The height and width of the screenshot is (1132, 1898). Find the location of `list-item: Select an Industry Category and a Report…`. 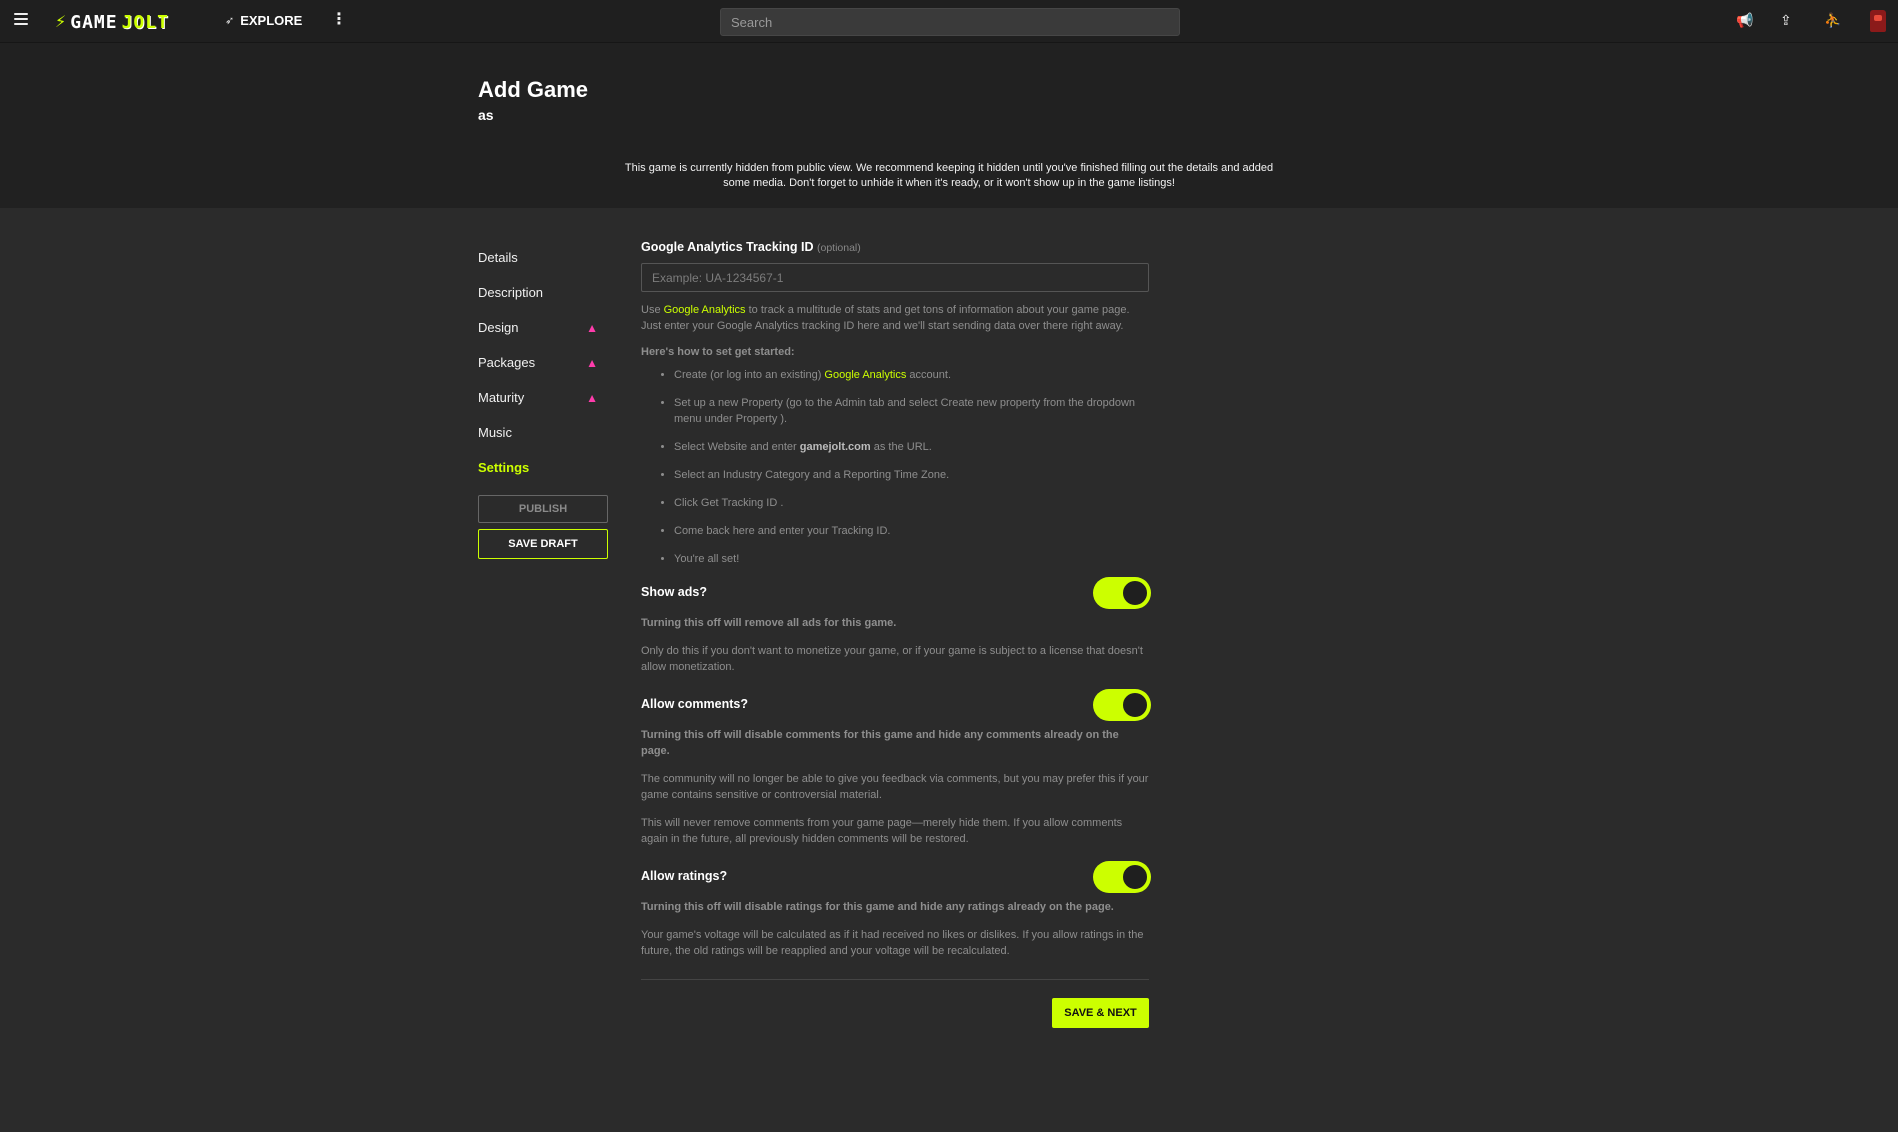

list-item: Select an Industry Category and a Report… is located at coordinates (911, 475).